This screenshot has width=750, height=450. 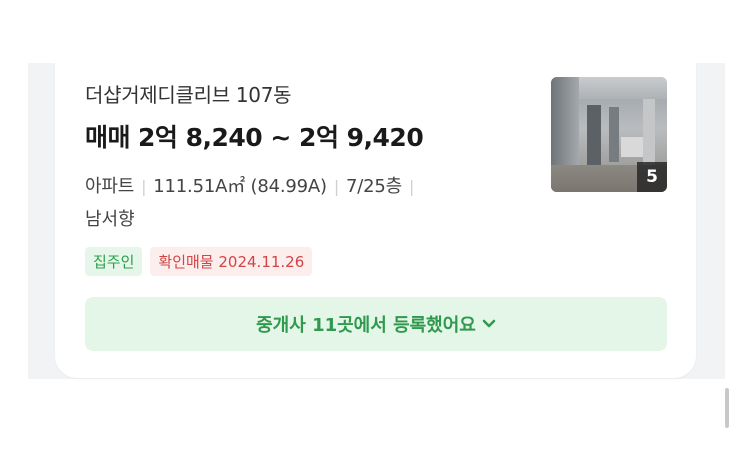 I want to click on listing-price: 매매 2억 8,240 ~ 2억 9,420, so click(x=254, y=136).